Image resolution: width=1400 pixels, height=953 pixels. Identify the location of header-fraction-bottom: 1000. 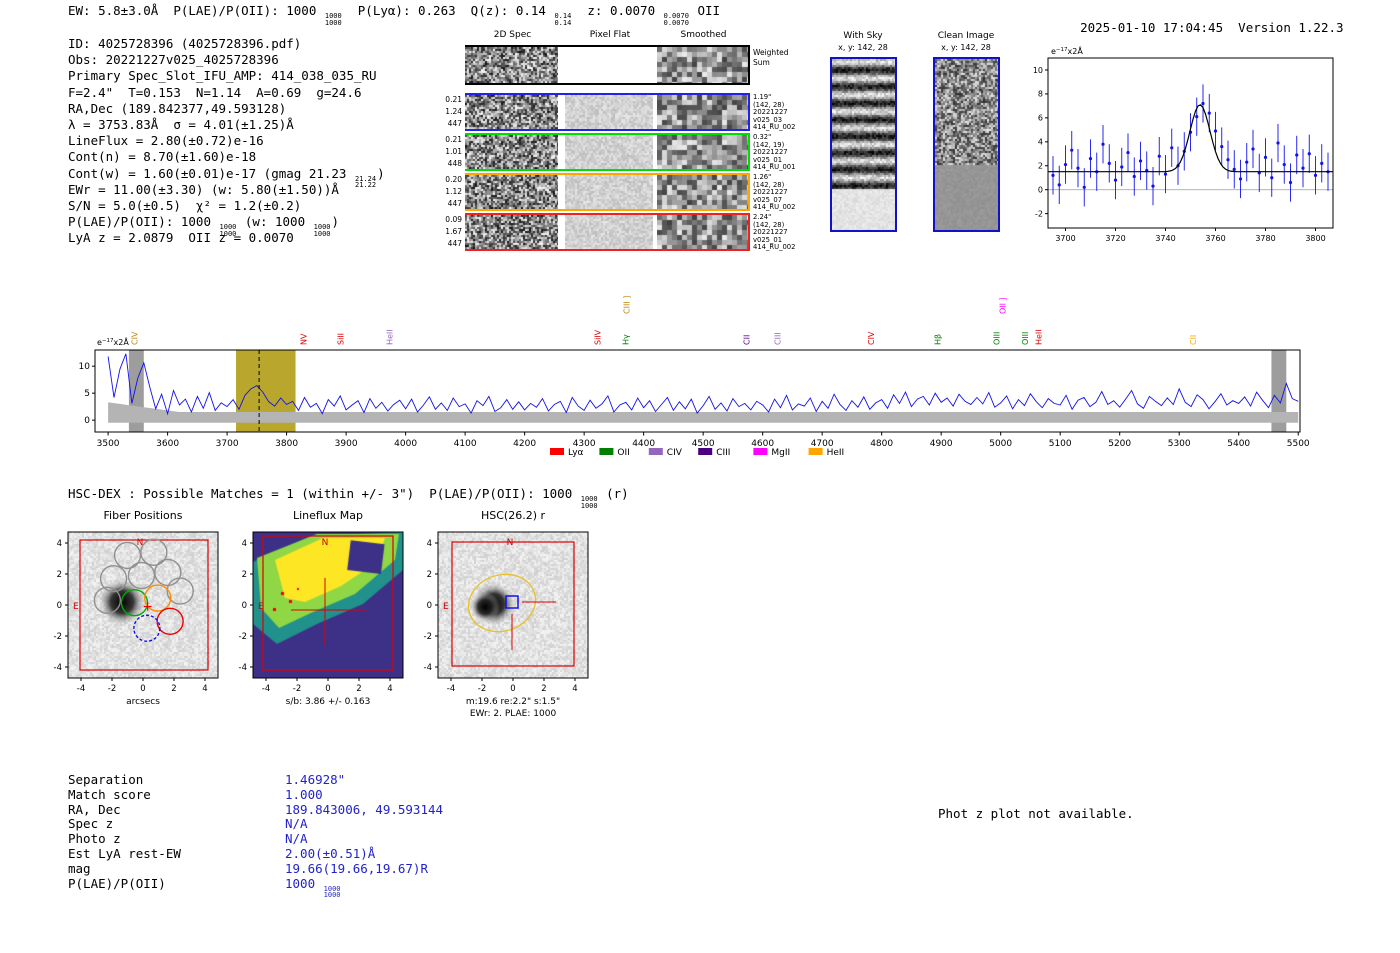
(333, 22).